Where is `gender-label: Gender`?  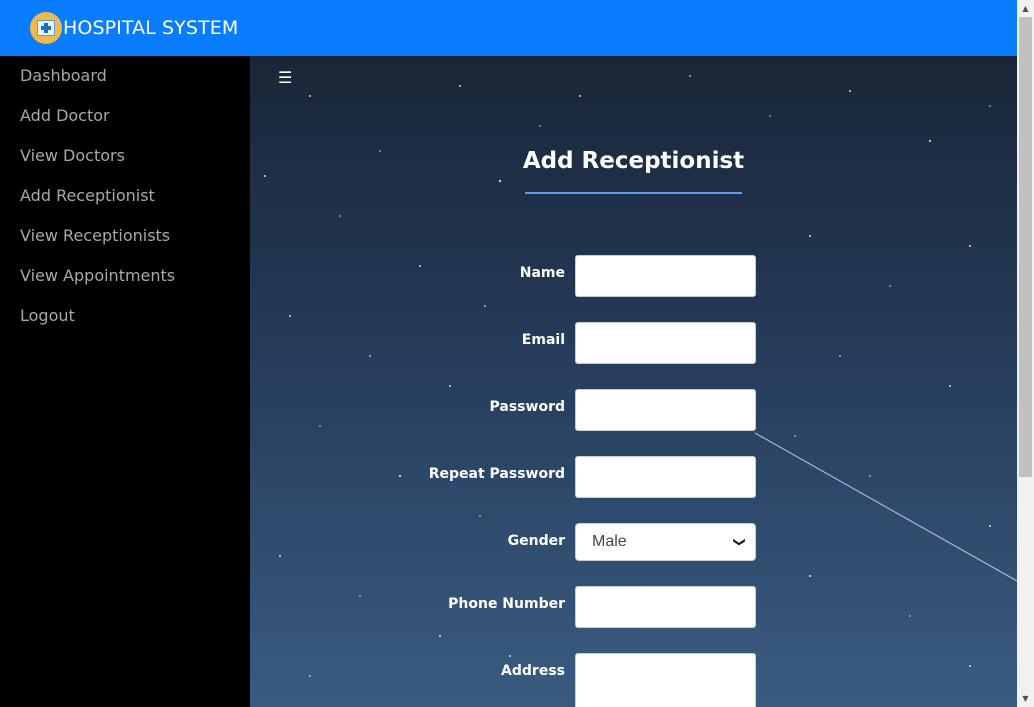
gender-label: Gender is located at coordinates (536, 541).